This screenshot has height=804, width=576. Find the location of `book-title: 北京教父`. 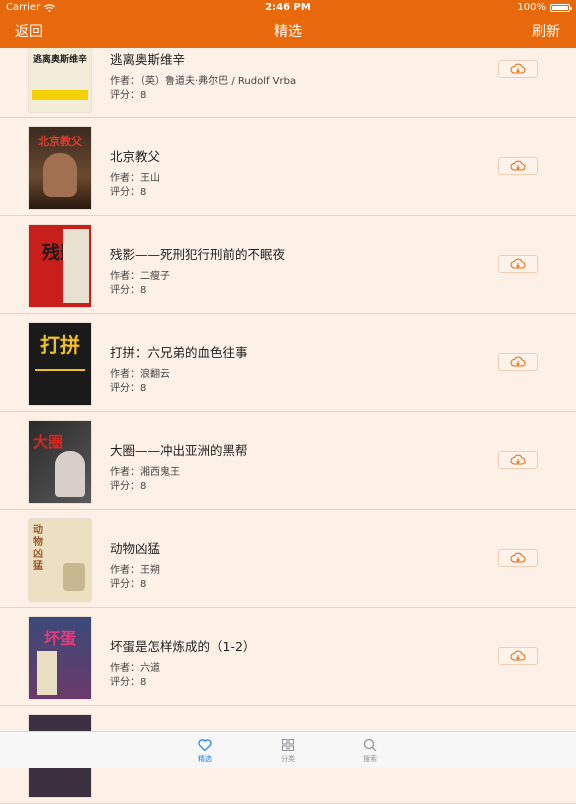

book-title: 北京教父 is located at coordinates (135, 156).